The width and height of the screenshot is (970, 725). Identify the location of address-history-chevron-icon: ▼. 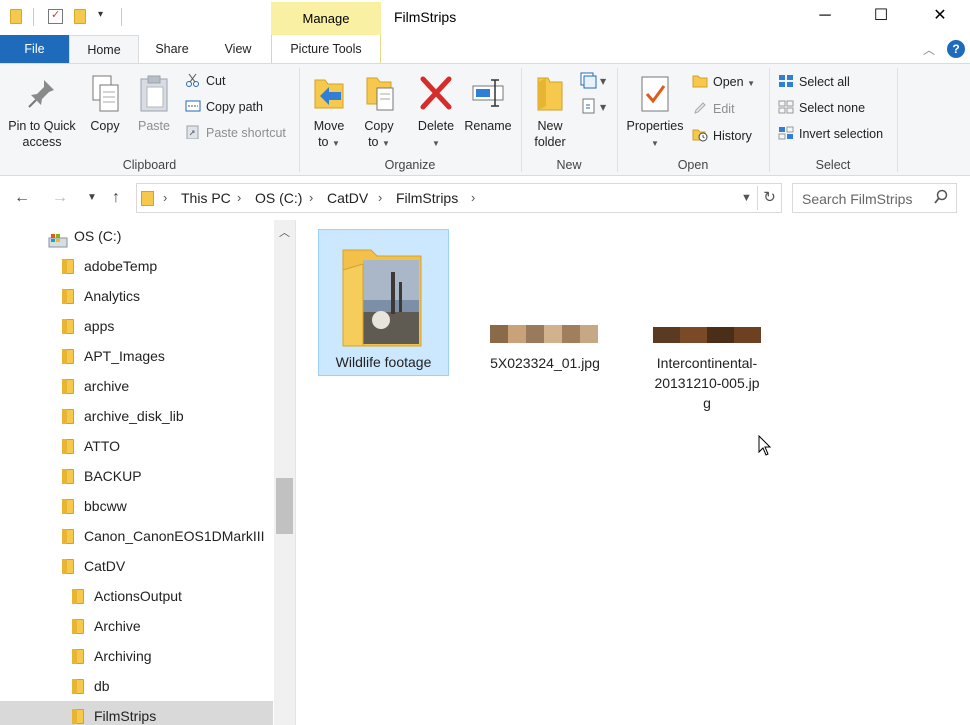
(746, 198).